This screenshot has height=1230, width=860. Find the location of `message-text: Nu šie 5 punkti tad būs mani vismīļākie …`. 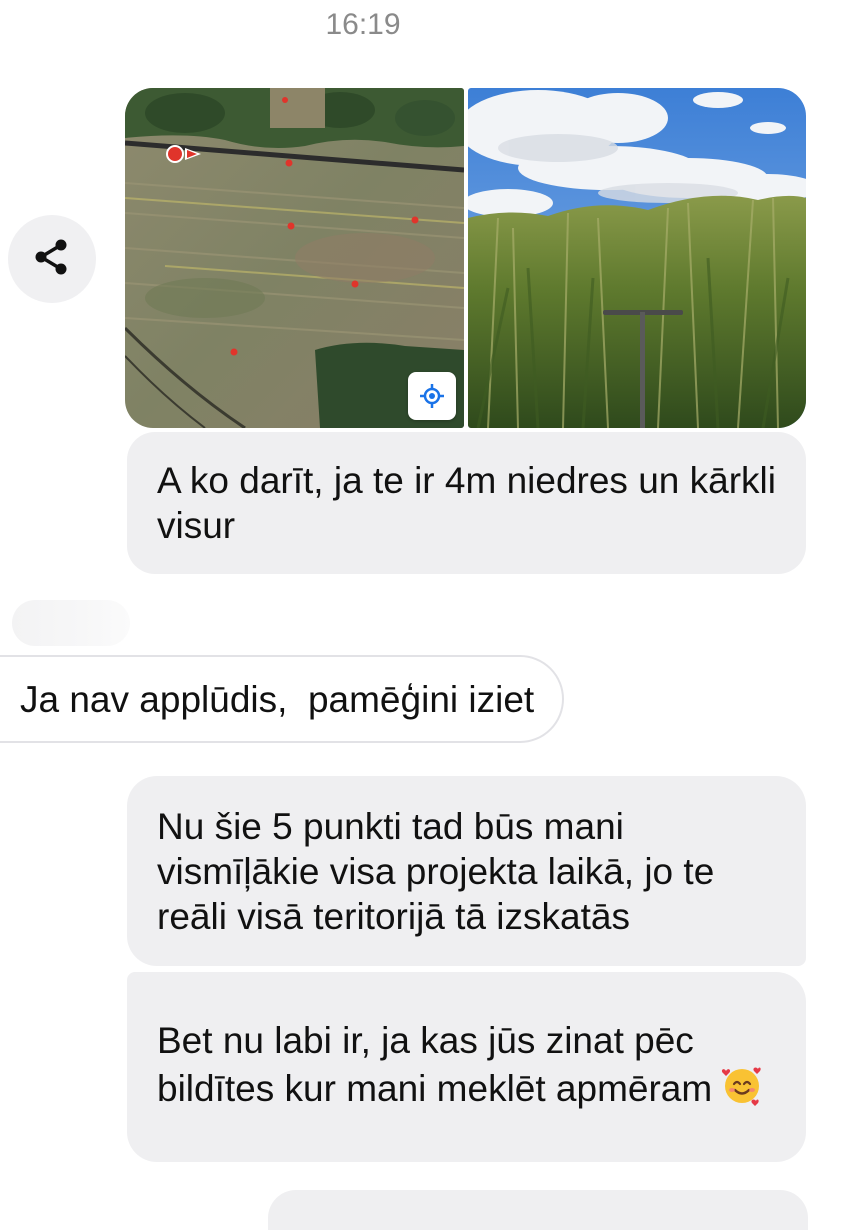

message-text: Nu šie 5 punkti tad būs mani vismīļākie … is located at coordinates (436, 871).